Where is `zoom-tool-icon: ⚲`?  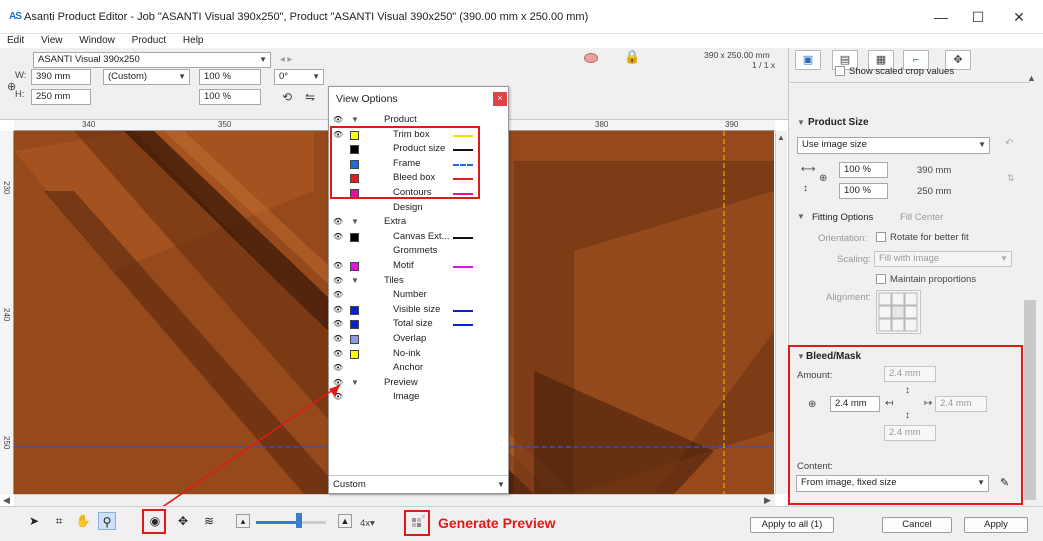
zoom-tool-icon: ⚲ is located at coordinates (107, 521).